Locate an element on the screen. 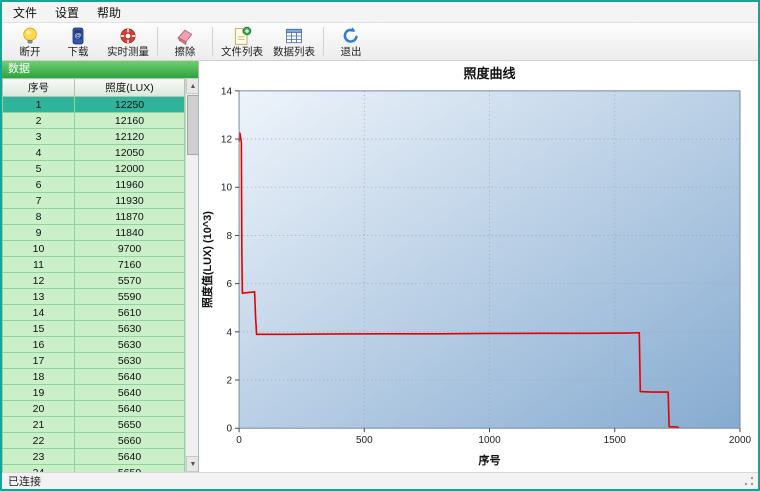  table-cell: 10 is located at coordinates (38, 248).